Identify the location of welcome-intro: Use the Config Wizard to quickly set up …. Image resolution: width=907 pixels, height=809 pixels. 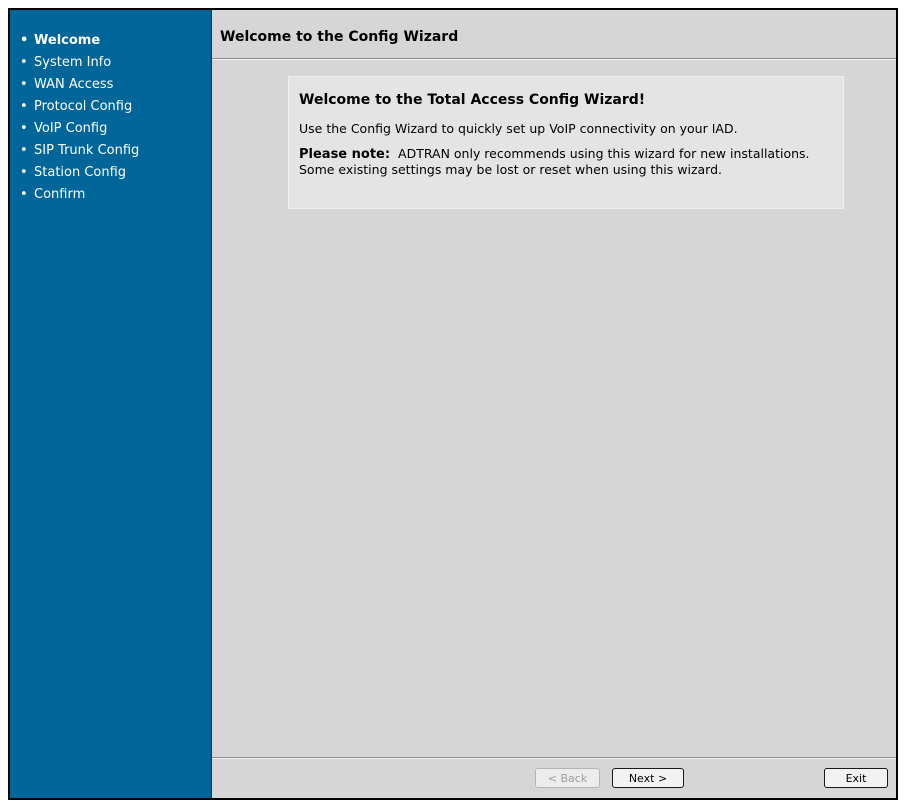
(518, 128).